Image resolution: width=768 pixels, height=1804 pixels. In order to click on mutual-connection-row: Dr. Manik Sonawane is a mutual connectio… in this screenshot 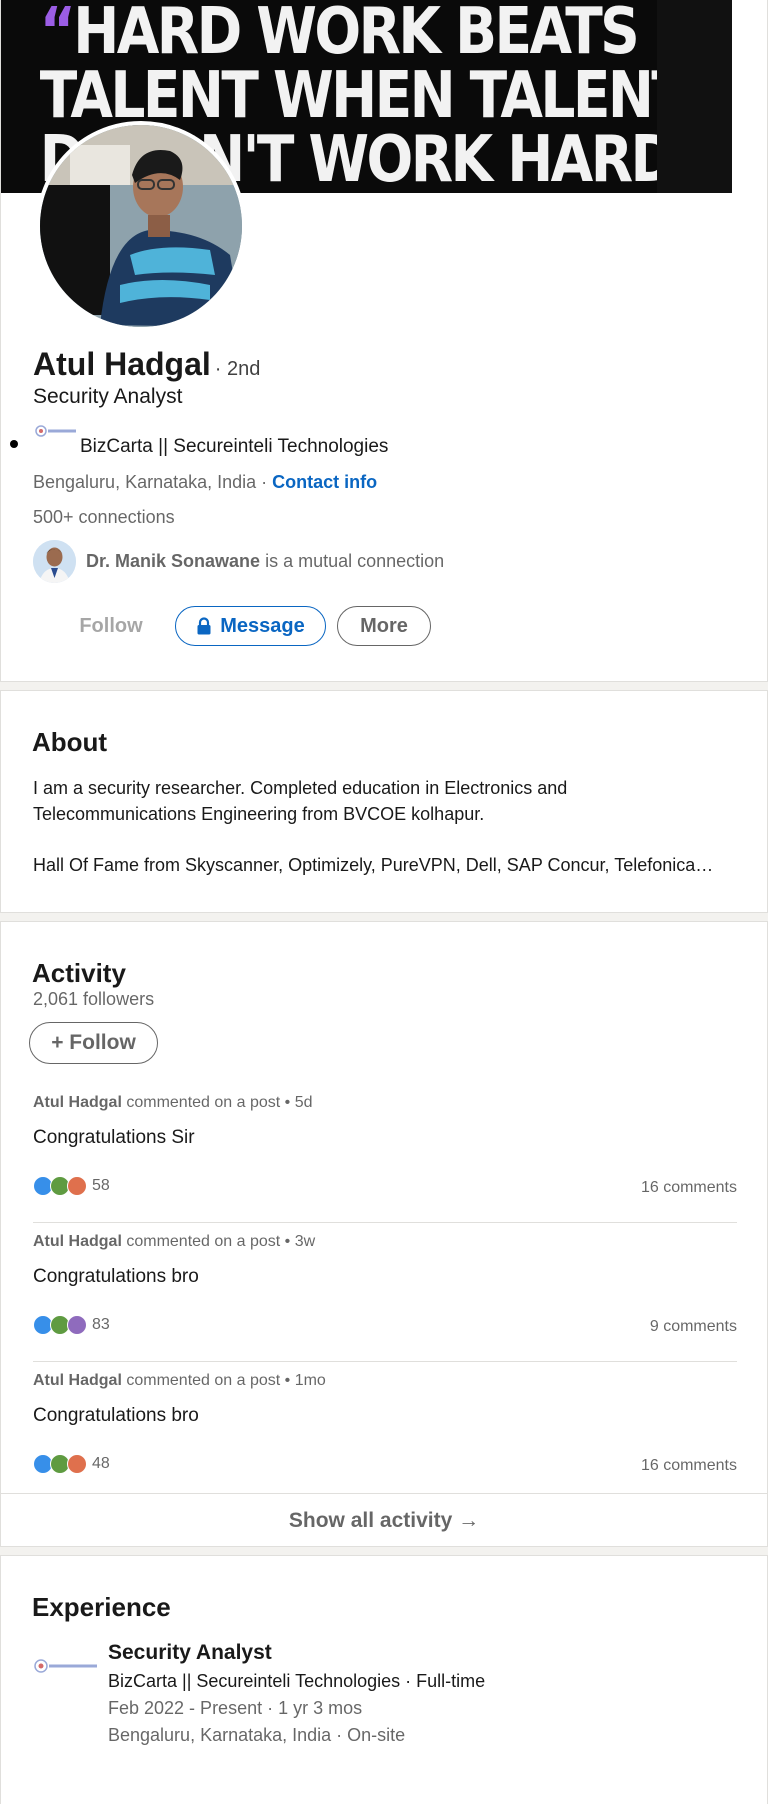, I will do `click(238, 561)`.